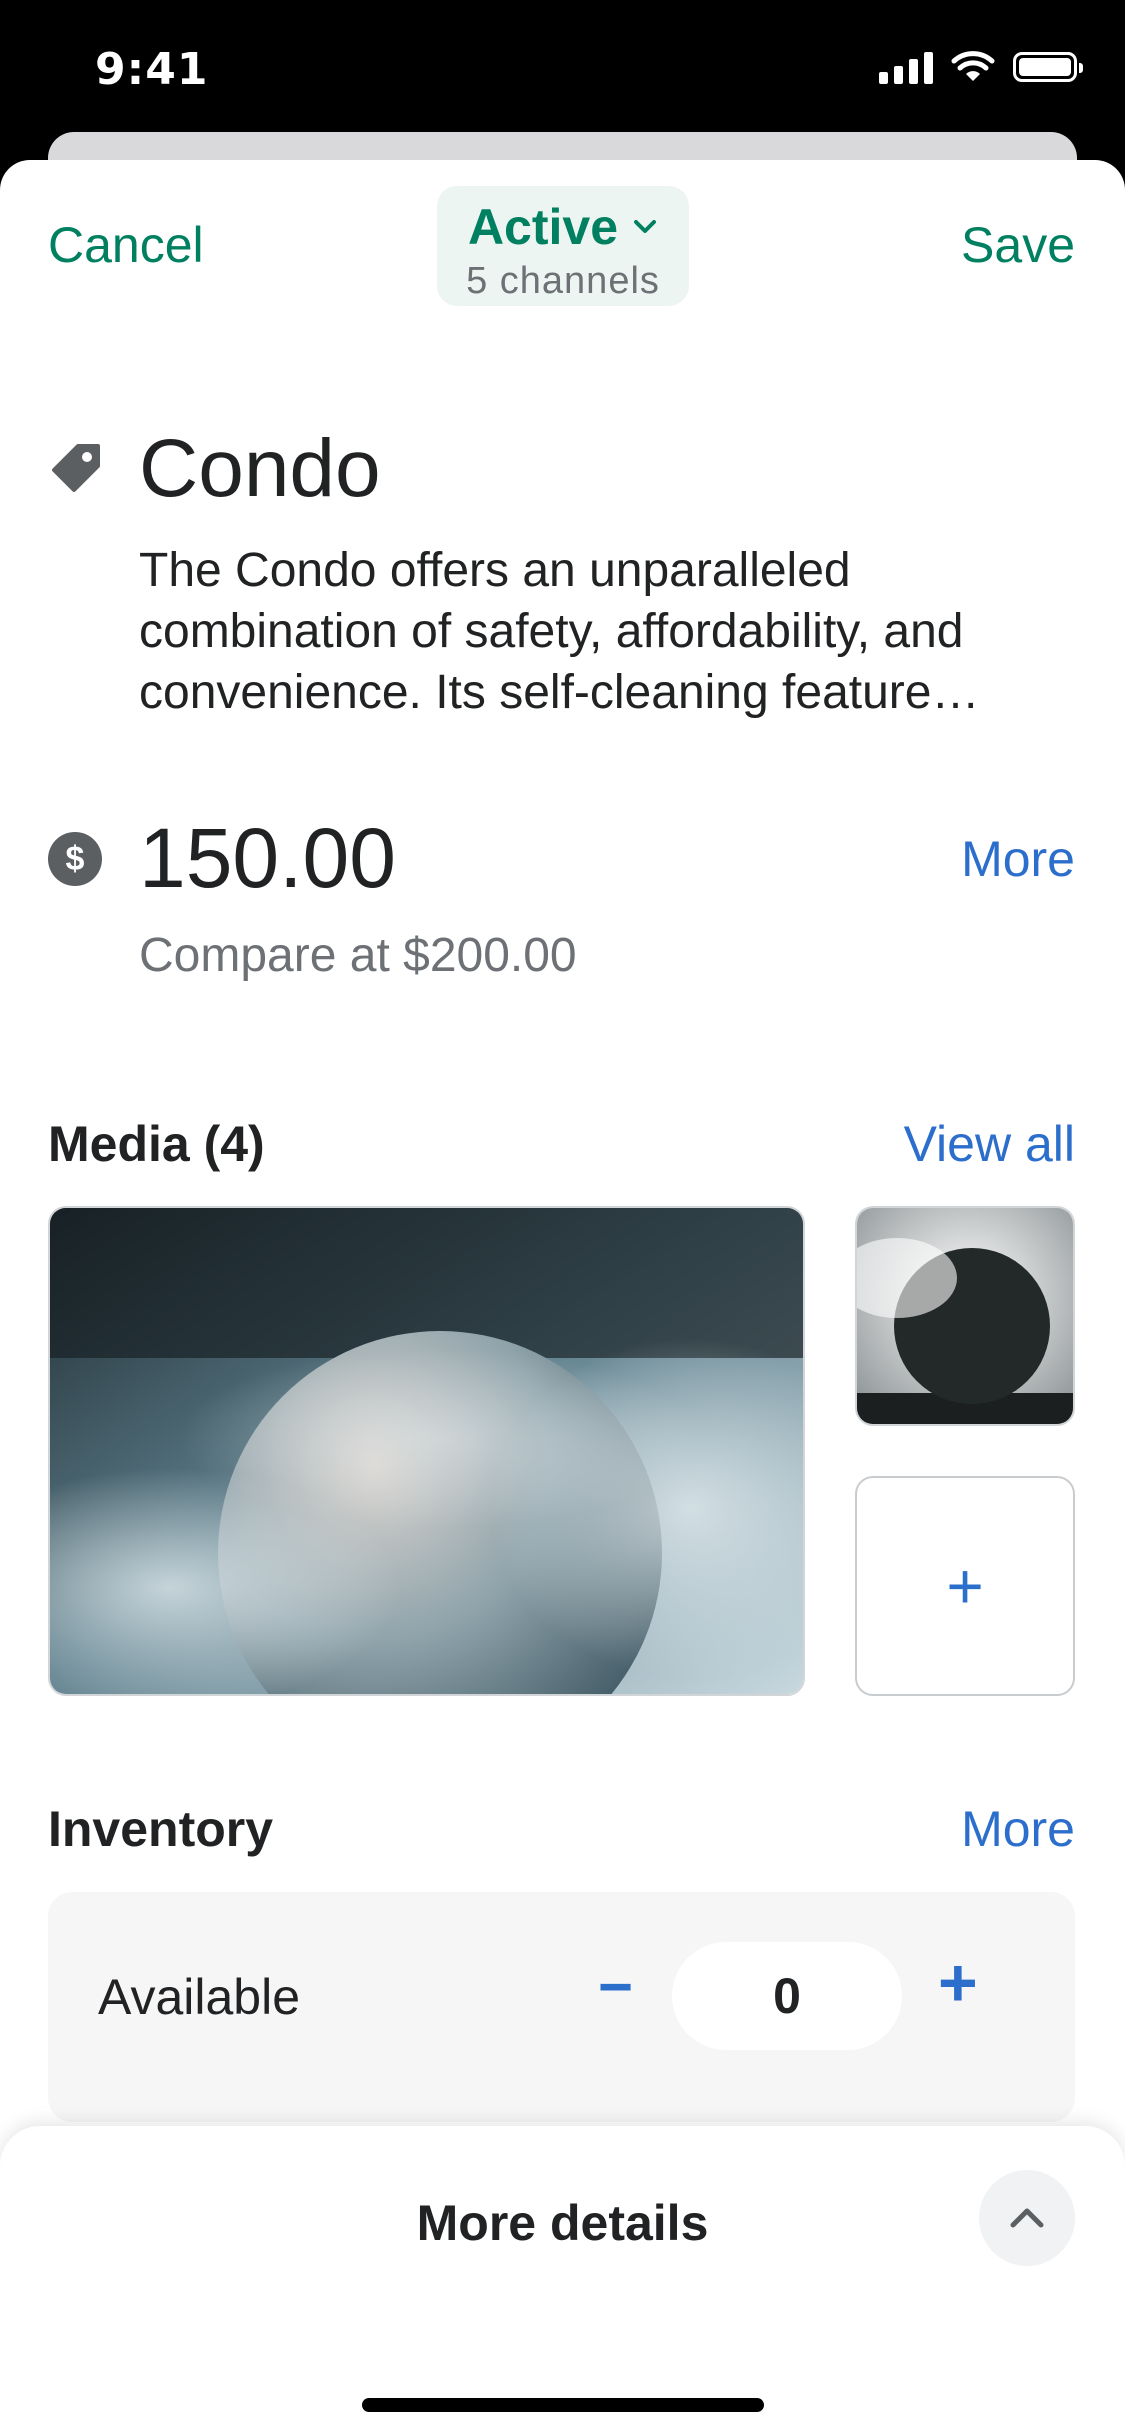  Describe the element at coordinates (156, 1144) in the screenshot. I see `media-section-title: Media (4)` at that location.